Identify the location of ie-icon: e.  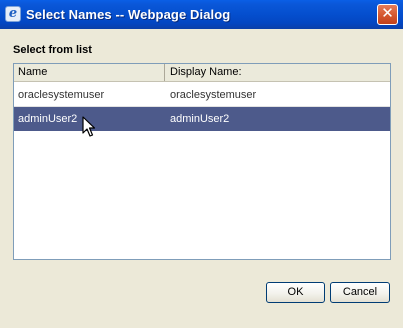
(13, 14).